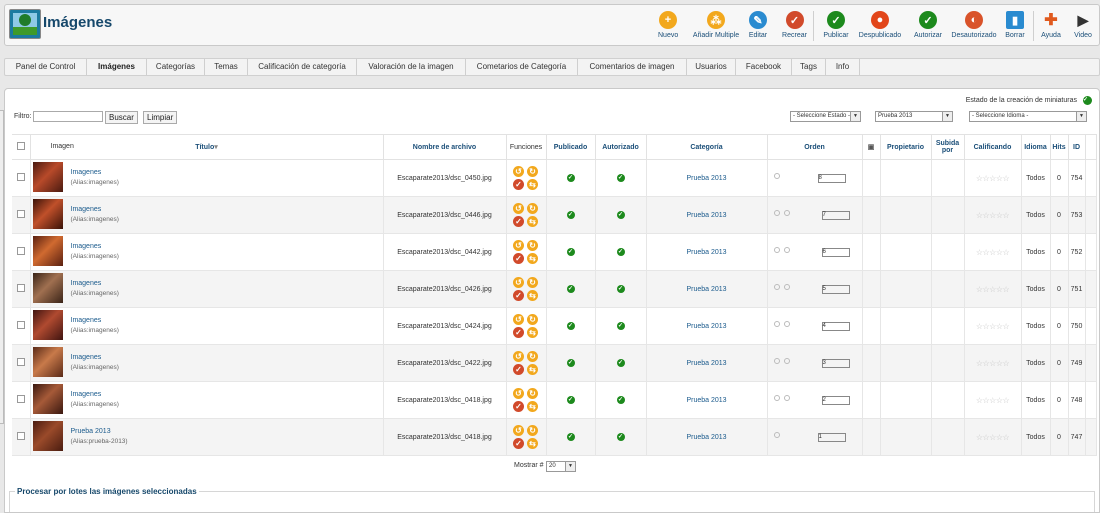 Image resolution: width=1100 pixels, height=513 pixels. What do you see at coordinates (835, 326) in the screenshot?
I see `order-input: 4` at bounding box center [835, 326].